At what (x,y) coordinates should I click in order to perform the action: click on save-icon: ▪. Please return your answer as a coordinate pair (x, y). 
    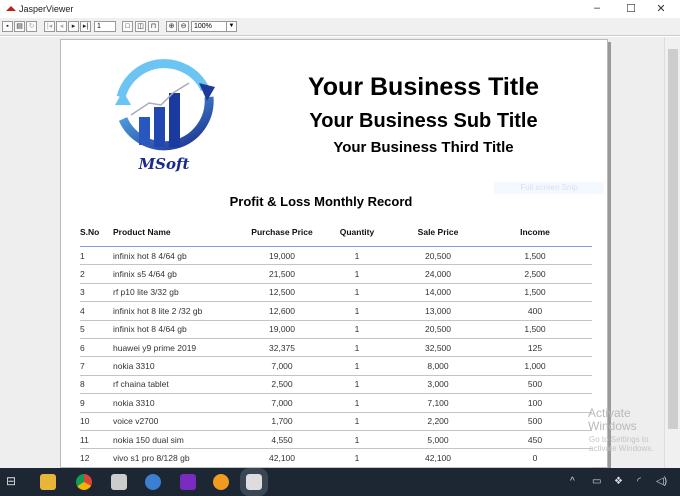
    Looking at the image, I should click on (7, 26).